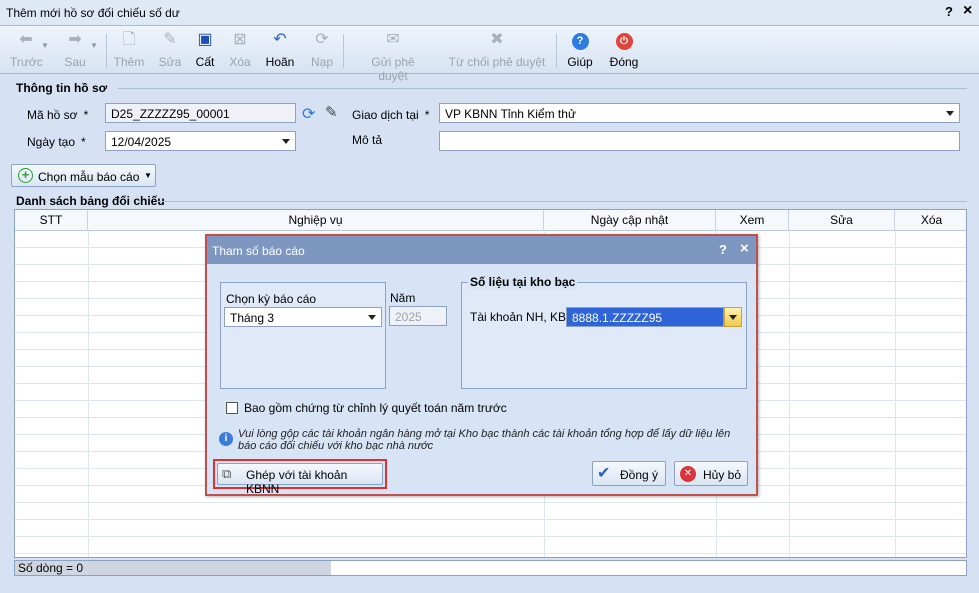 This screenshot has height=593, width=979. I want to click on ma-ho-so-label: Mã hồ sơ *, so click(58, 115).